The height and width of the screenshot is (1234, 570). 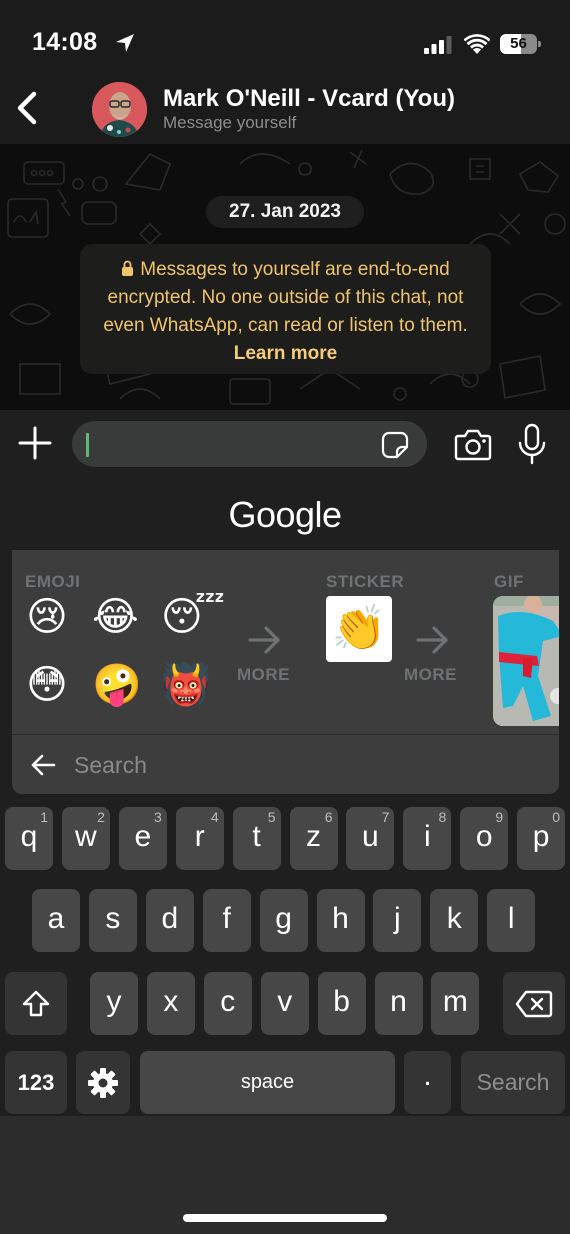 What do you see at coordinates (285, 1218) in the screenshot?
I see `home-indicator` at bounding box center [285, 1218].